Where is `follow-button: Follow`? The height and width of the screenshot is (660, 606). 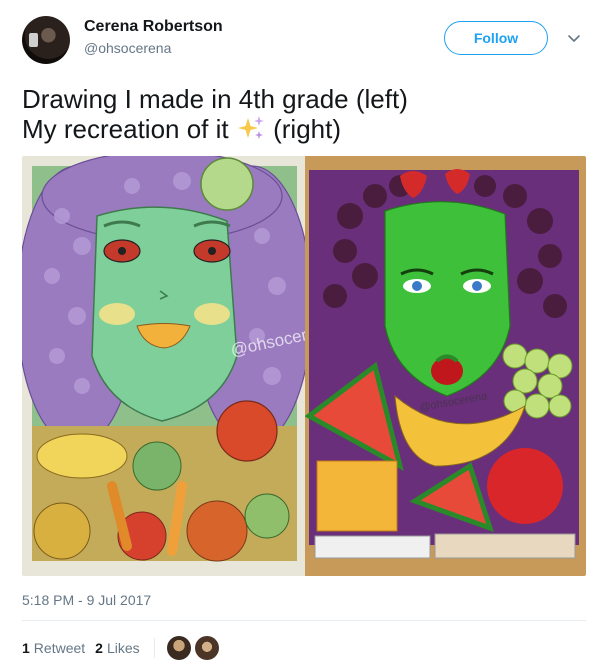 follow-button: Follow is located at coordinates (496, 38).